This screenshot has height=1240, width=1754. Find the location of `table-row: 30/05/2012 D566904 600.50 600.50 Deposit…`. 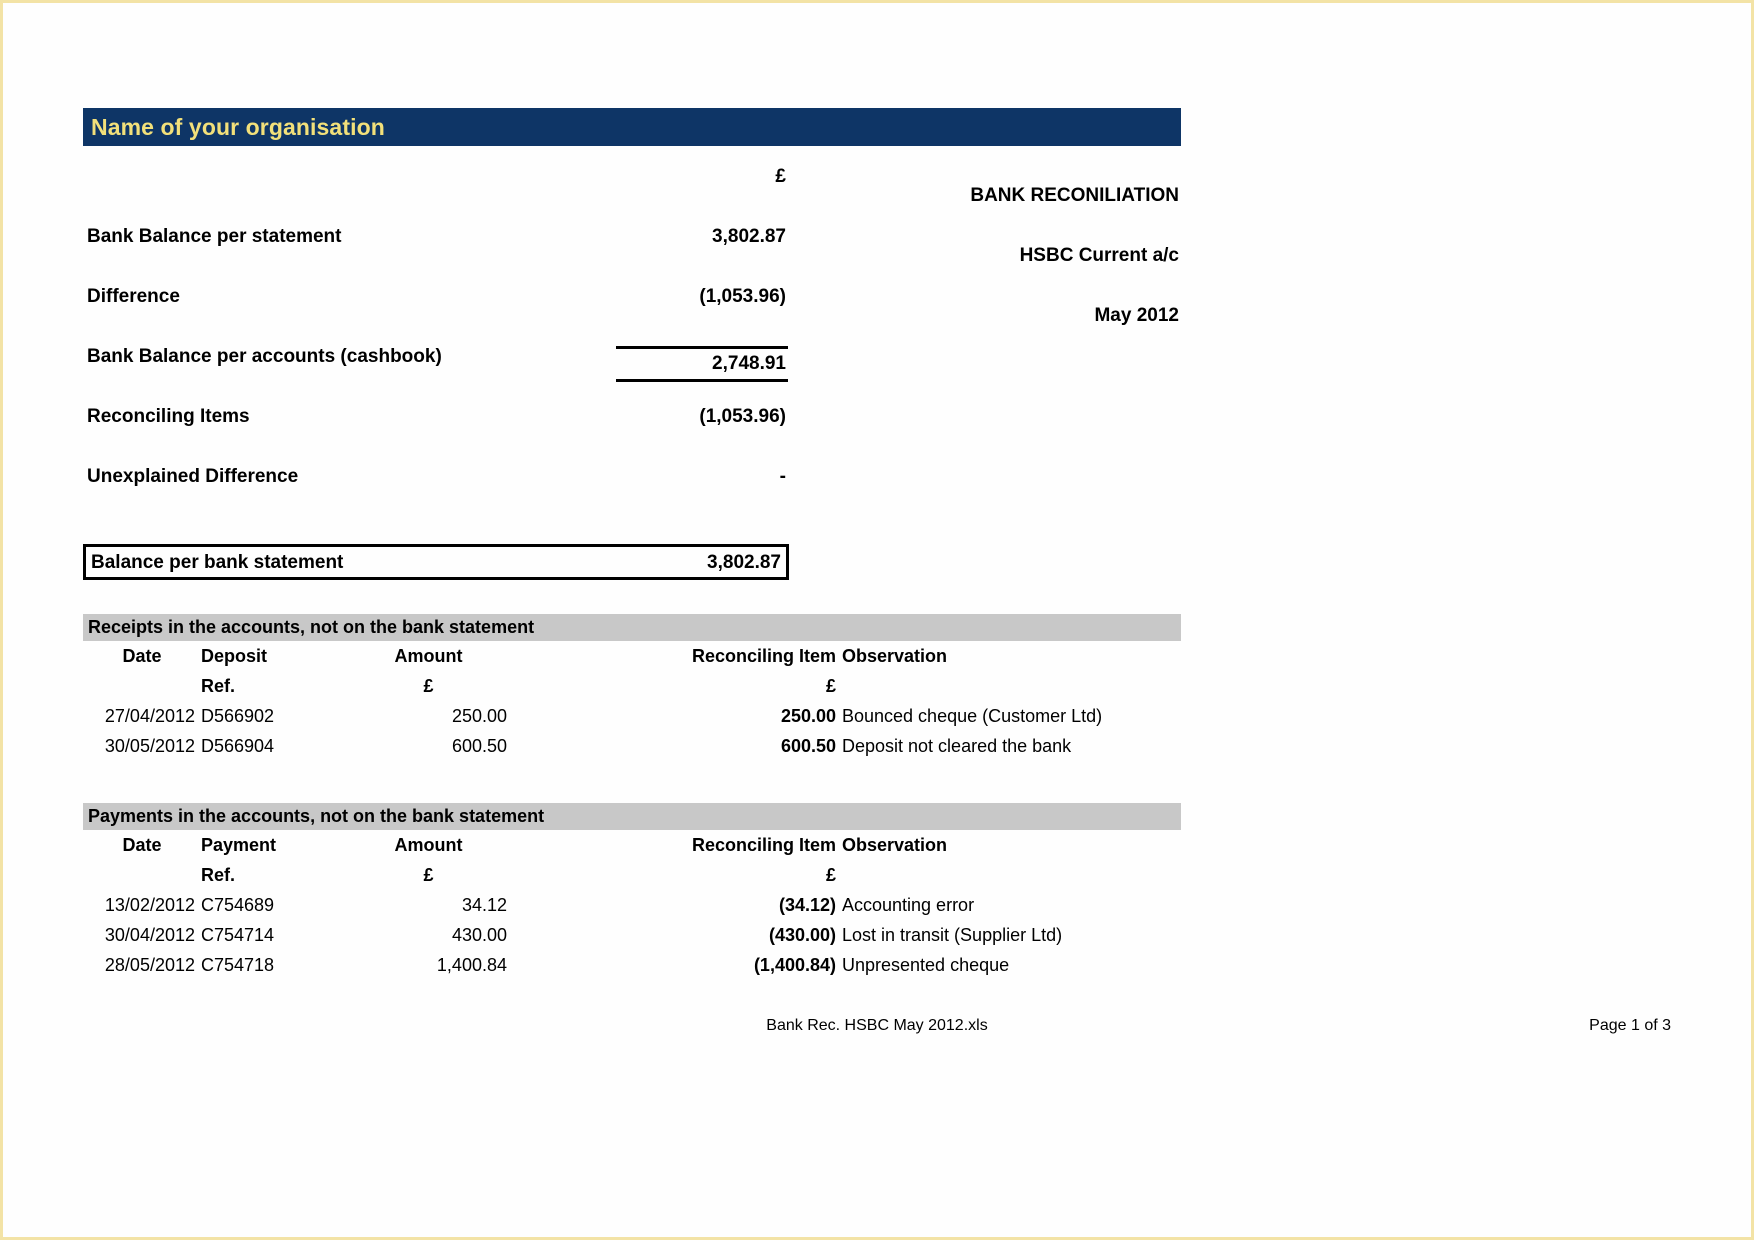

table-row: 30/05/2012 D566904 600.50 600.50 Deposit… is located at coordinates (632, 746).